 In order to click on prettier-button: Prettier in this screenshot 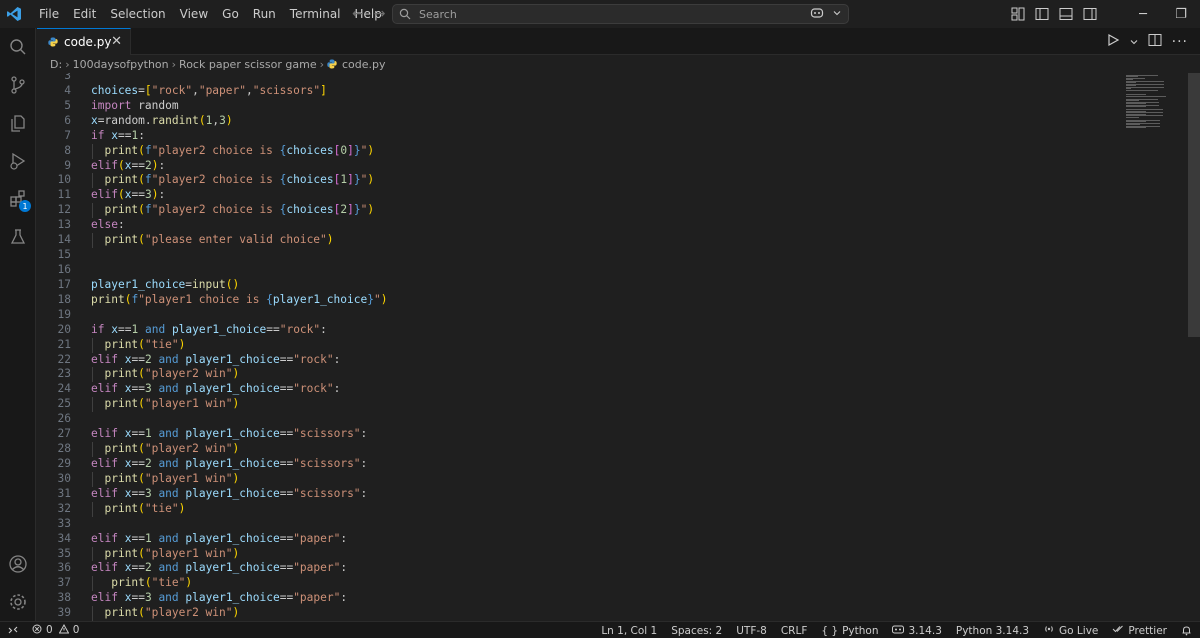, I will do `click(1139, 630)`.